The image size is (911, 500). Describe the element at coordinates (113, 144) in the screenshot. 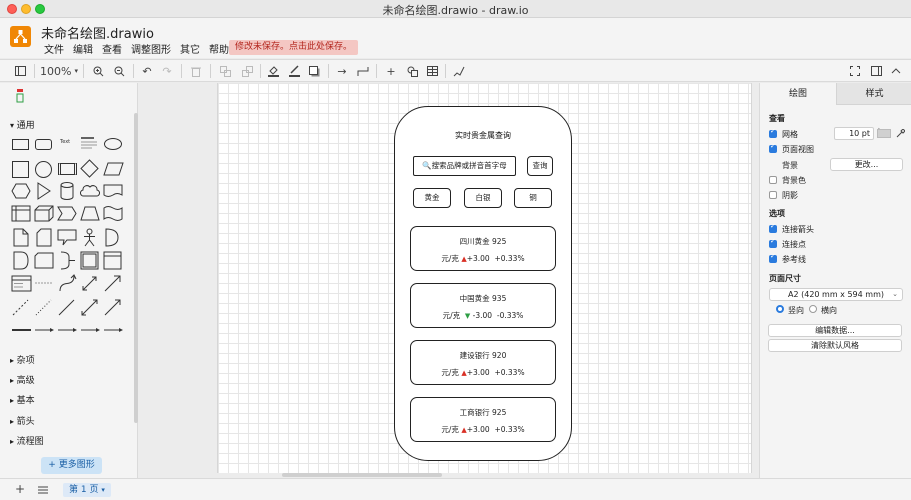

I see `shape-ellipse` at that location.